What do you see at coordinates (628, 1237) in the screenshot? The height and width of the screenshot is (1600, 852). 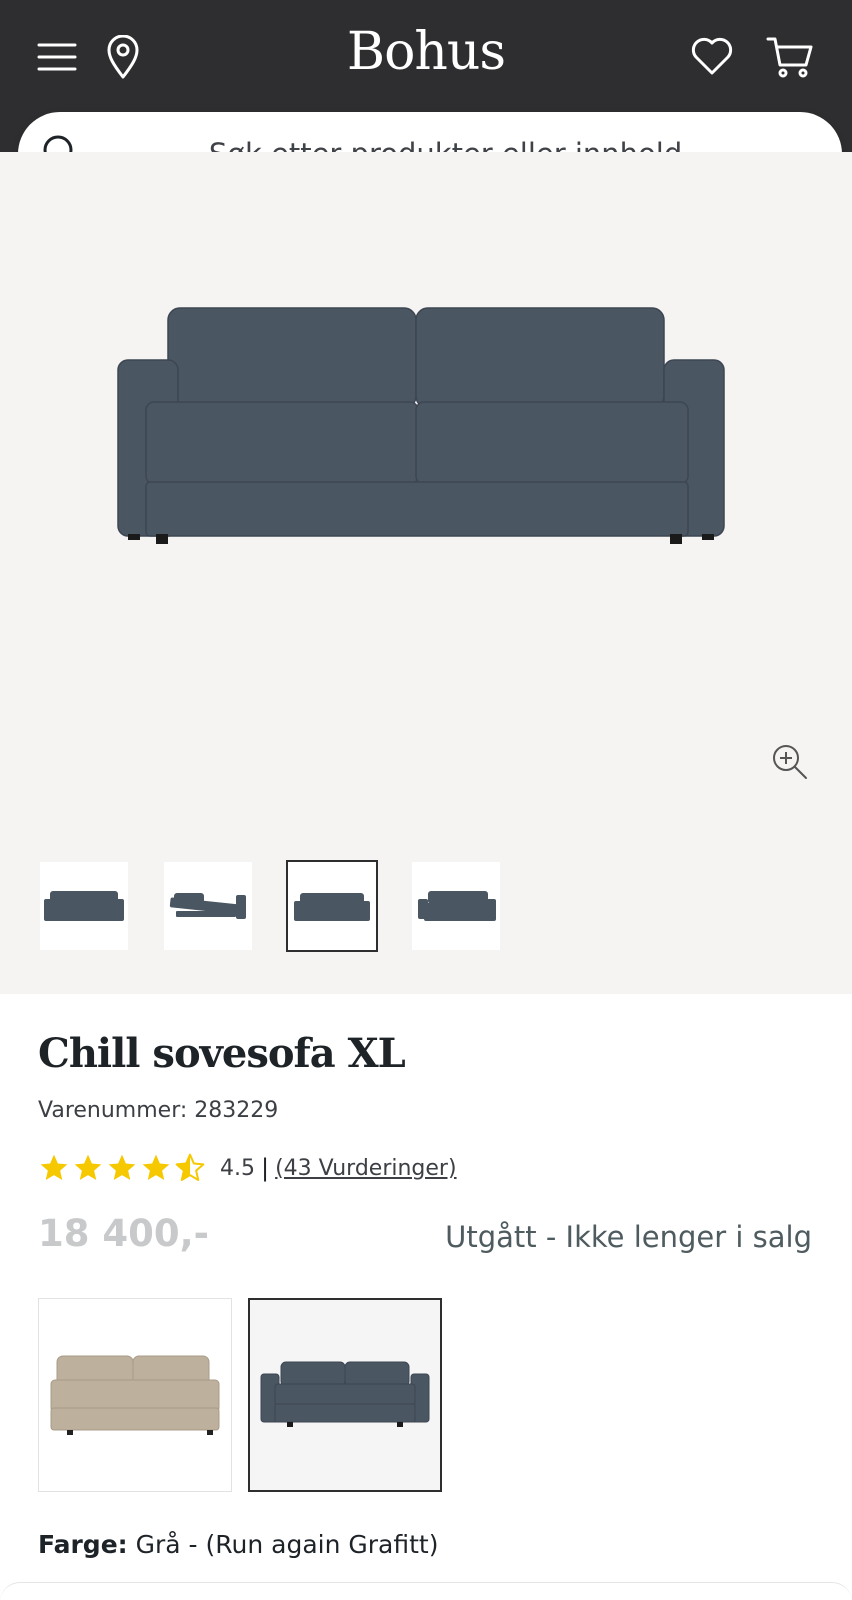 I see `availability-status: Utgått - Ikke lenger i salg` at bounding box center [628, 1237].